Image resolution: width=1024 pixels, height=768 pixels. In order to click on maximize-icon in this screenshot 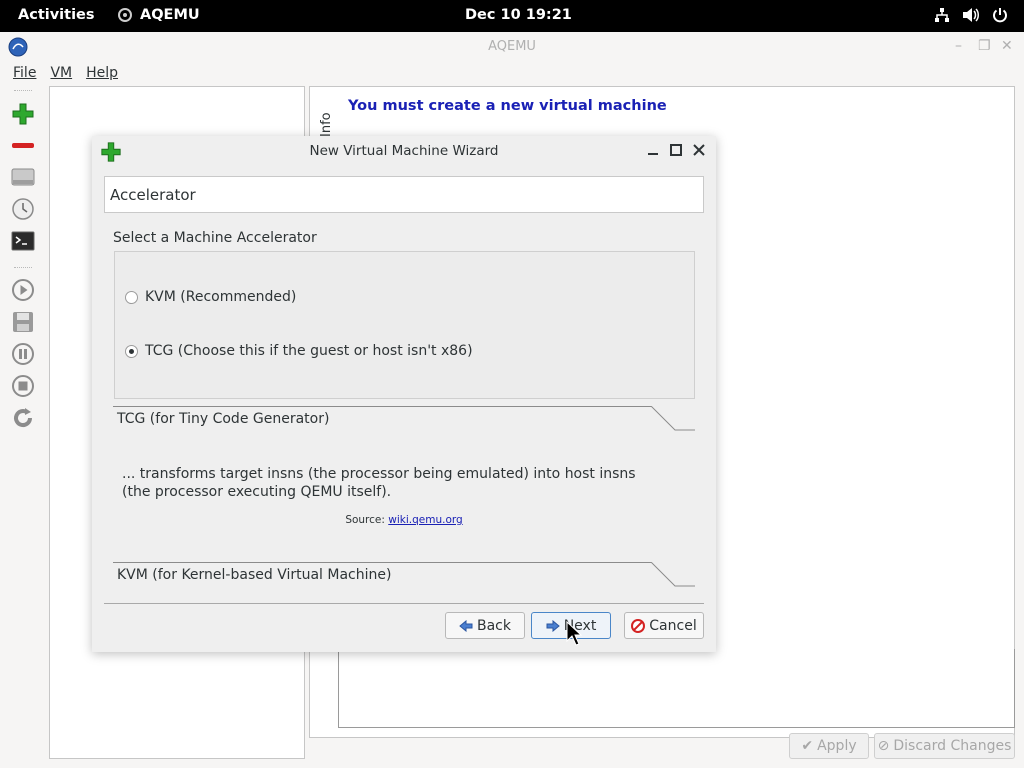, I will do `click(676, 150)`.